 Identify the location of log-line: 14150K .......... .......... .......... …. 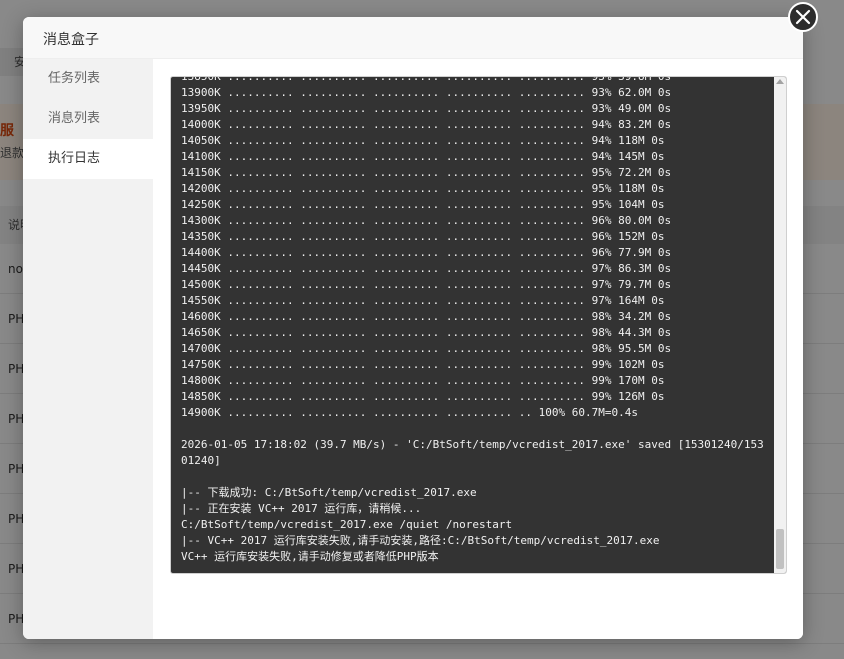
(426, 172).